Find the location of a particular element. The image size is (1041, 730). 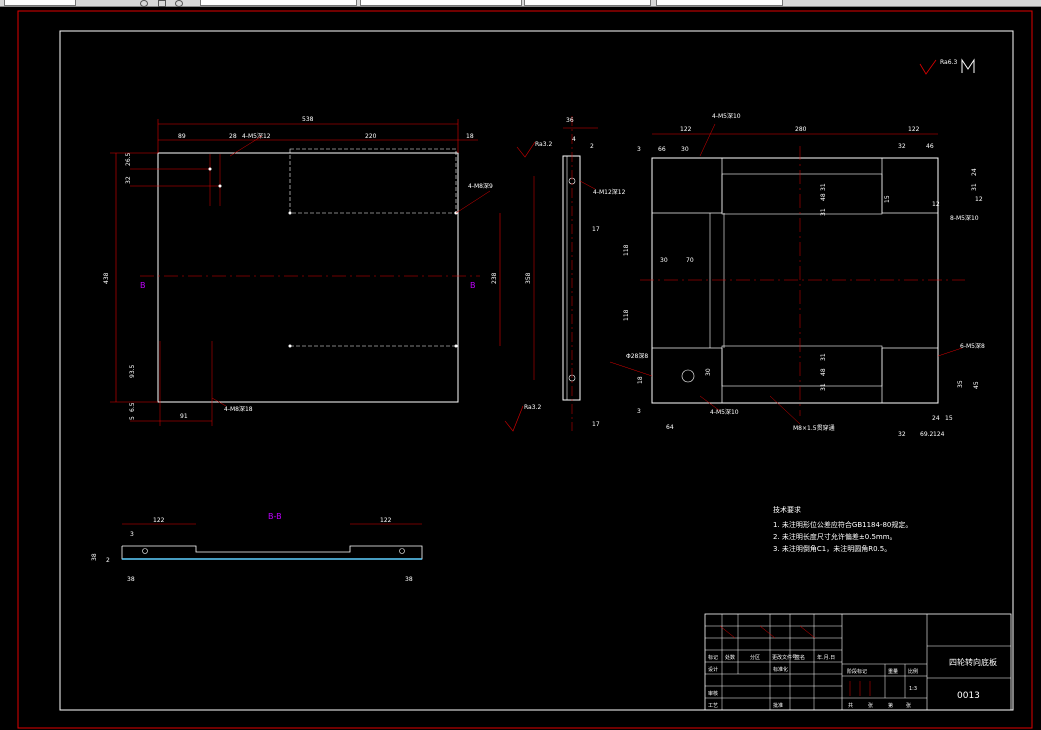

dimension-label: 36 is located at coordinates (570, 120).